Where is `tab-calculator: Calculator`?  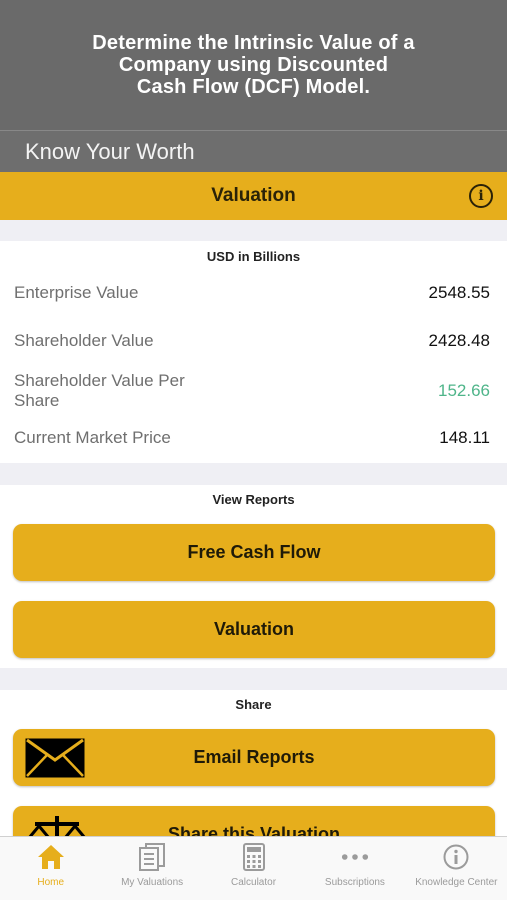
tab-calculator: Calculator is located at coordinates (253, 868).